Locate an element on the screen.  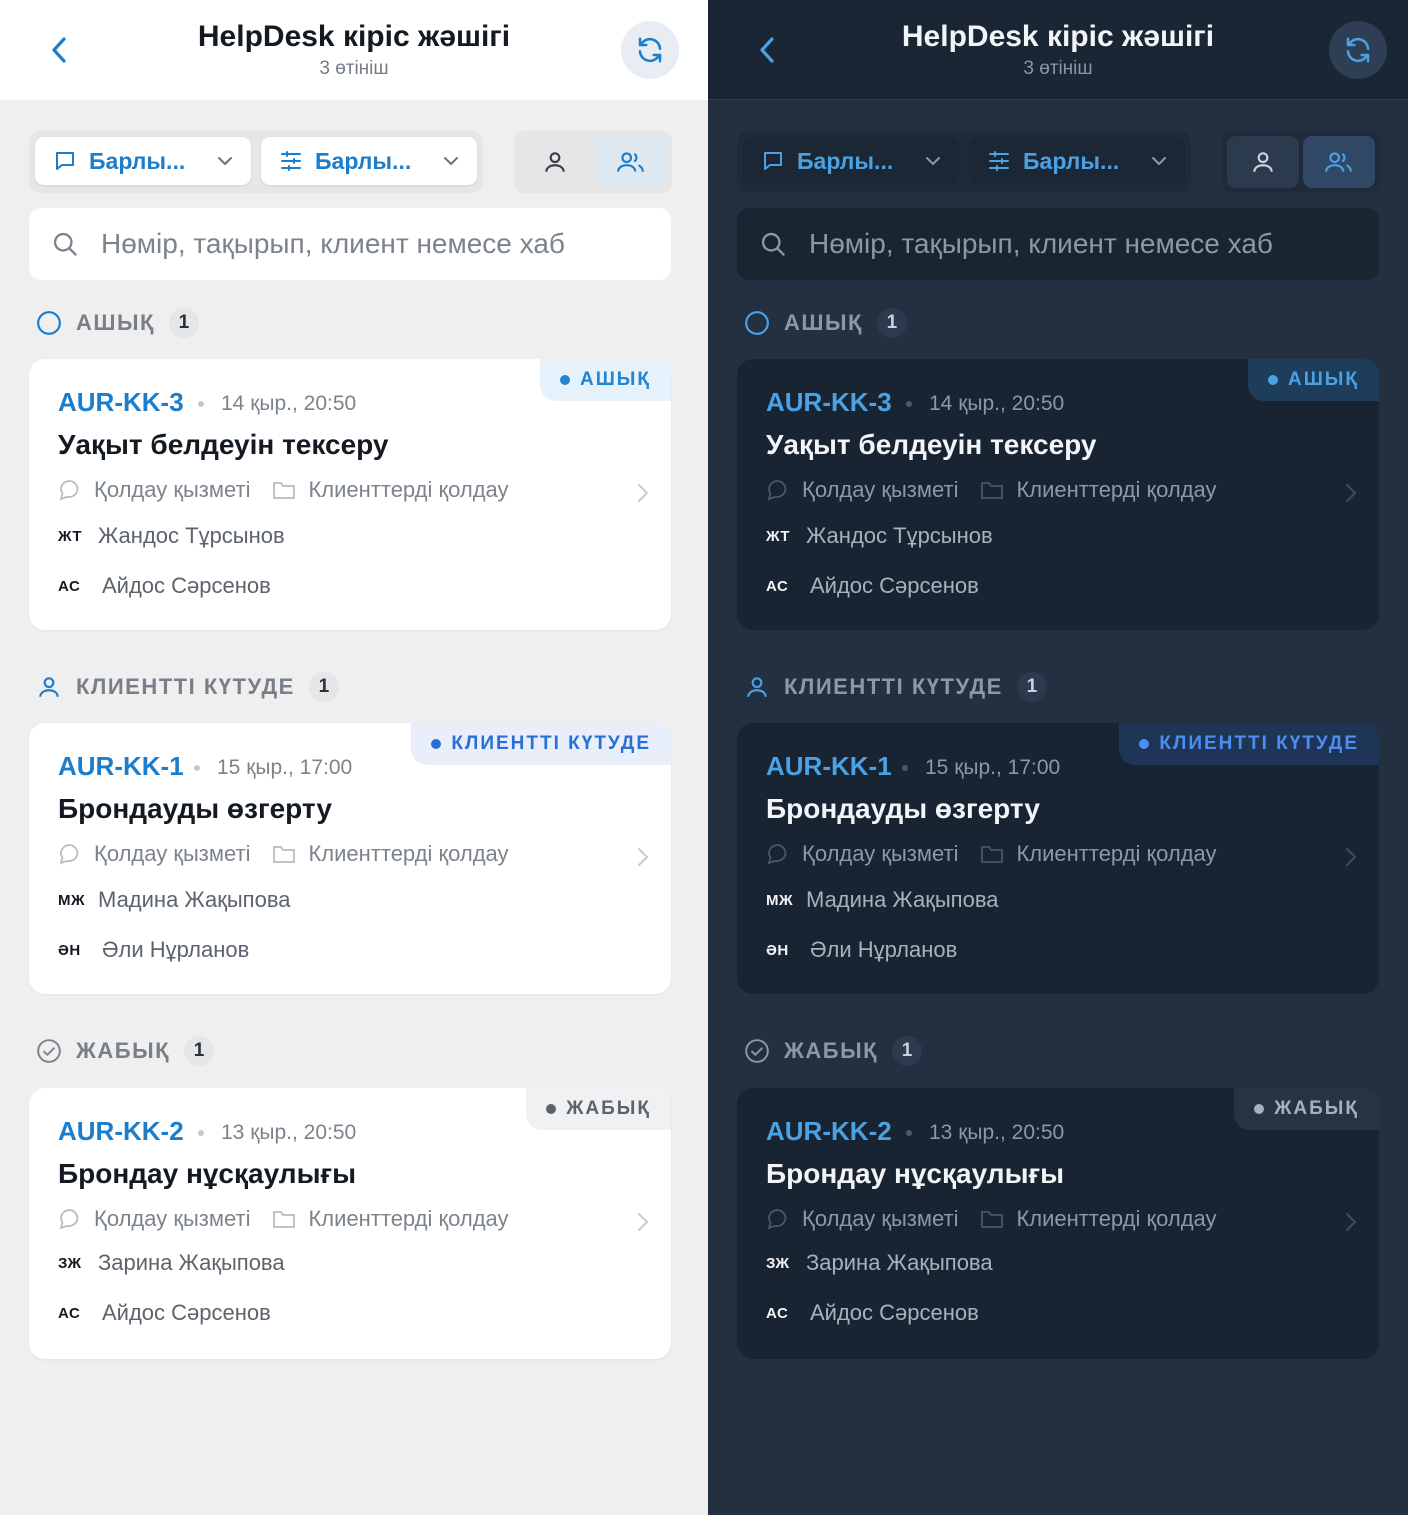
section-header-open: АШЫҚ 1 is located at coordinates (117, 323).